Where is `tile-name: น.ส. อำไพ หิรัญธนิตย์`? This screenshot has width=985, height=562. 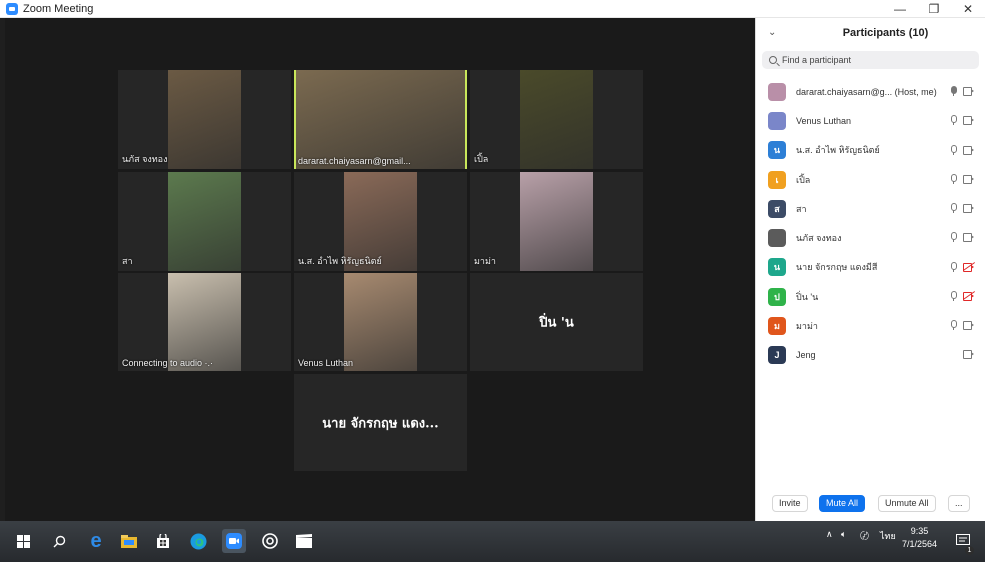 tile-name: น.ส. อำไพ หิรัญธนิตย์ is located at coordinates (340, 261).